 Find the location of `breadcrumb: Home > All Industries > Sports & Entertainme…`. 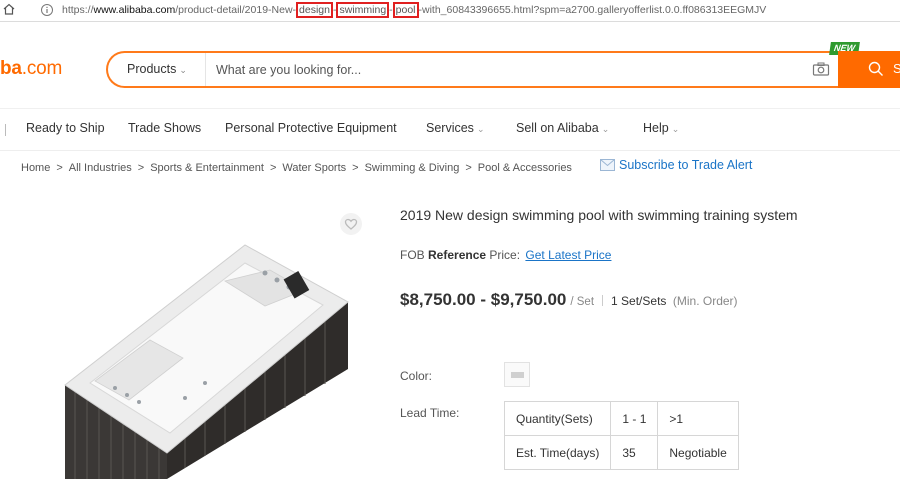

breadcrumb: Home > All Industries > Sports & Entertainme… is located at coordinates (296, 168).